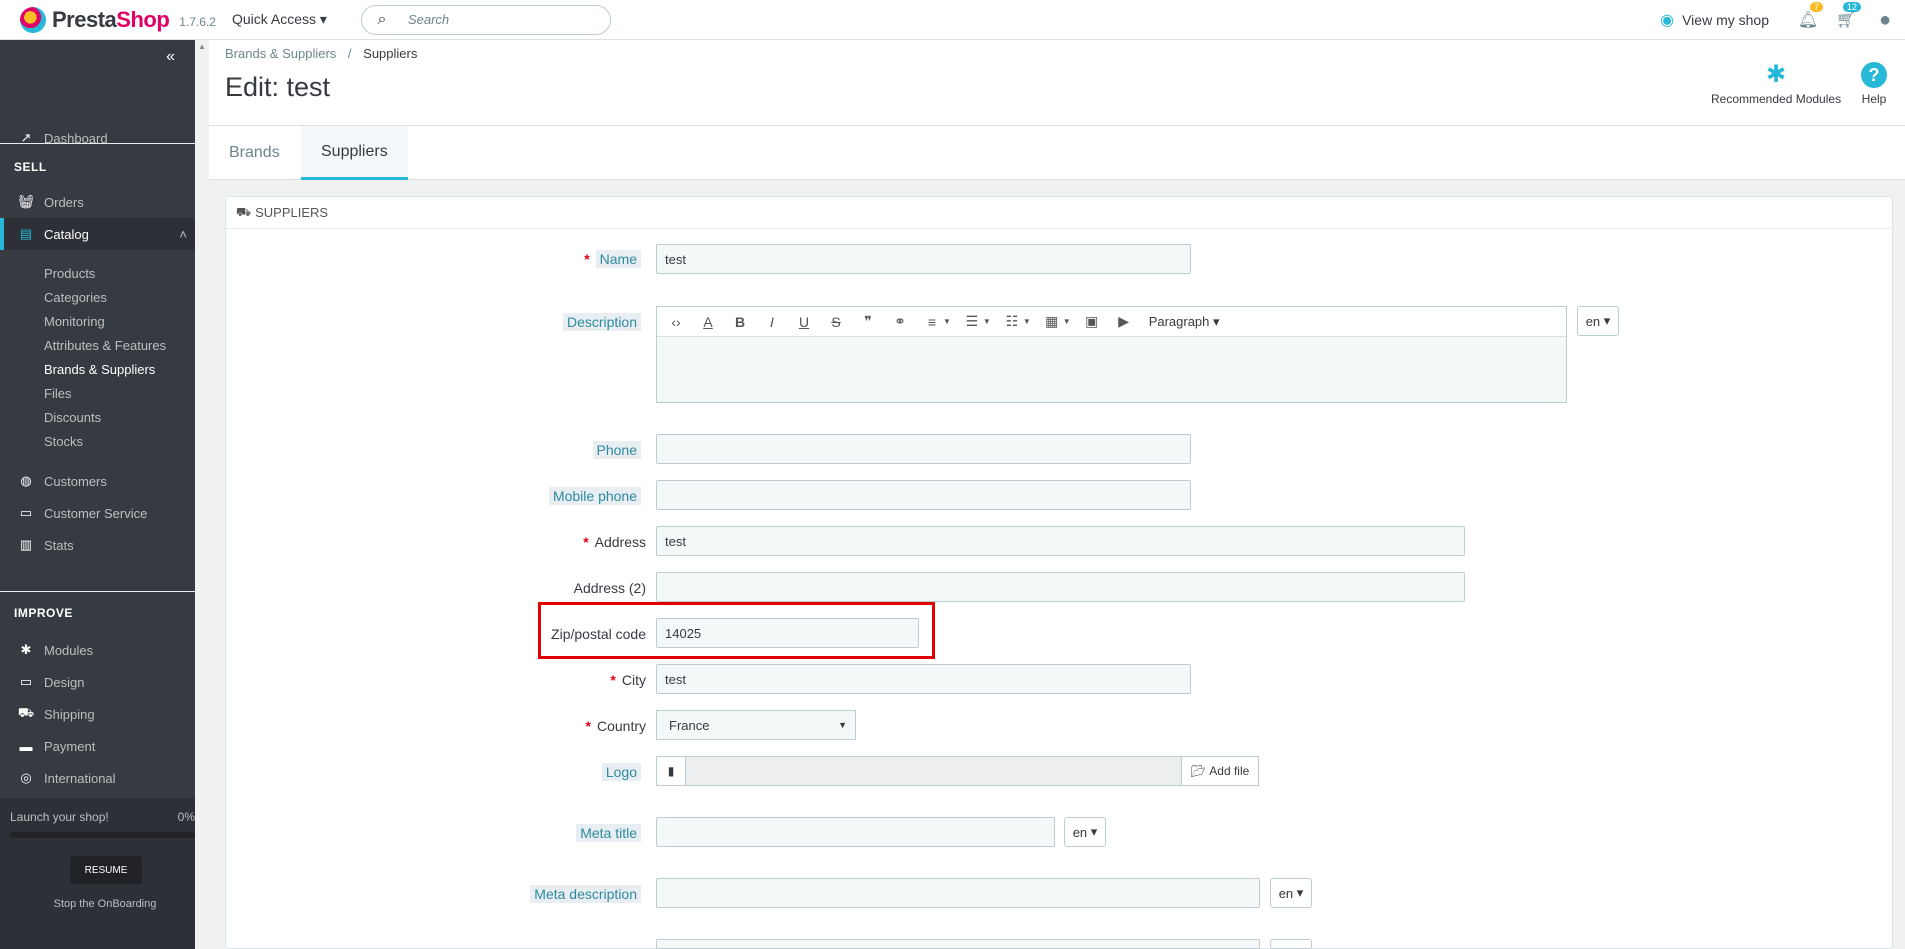 The height and width of the screenshot is (949, 1905). What do you see at coordinates (836, 322) in the screenshot?
I see `strikethrough-icon: S` at bounding box center [836, 322].